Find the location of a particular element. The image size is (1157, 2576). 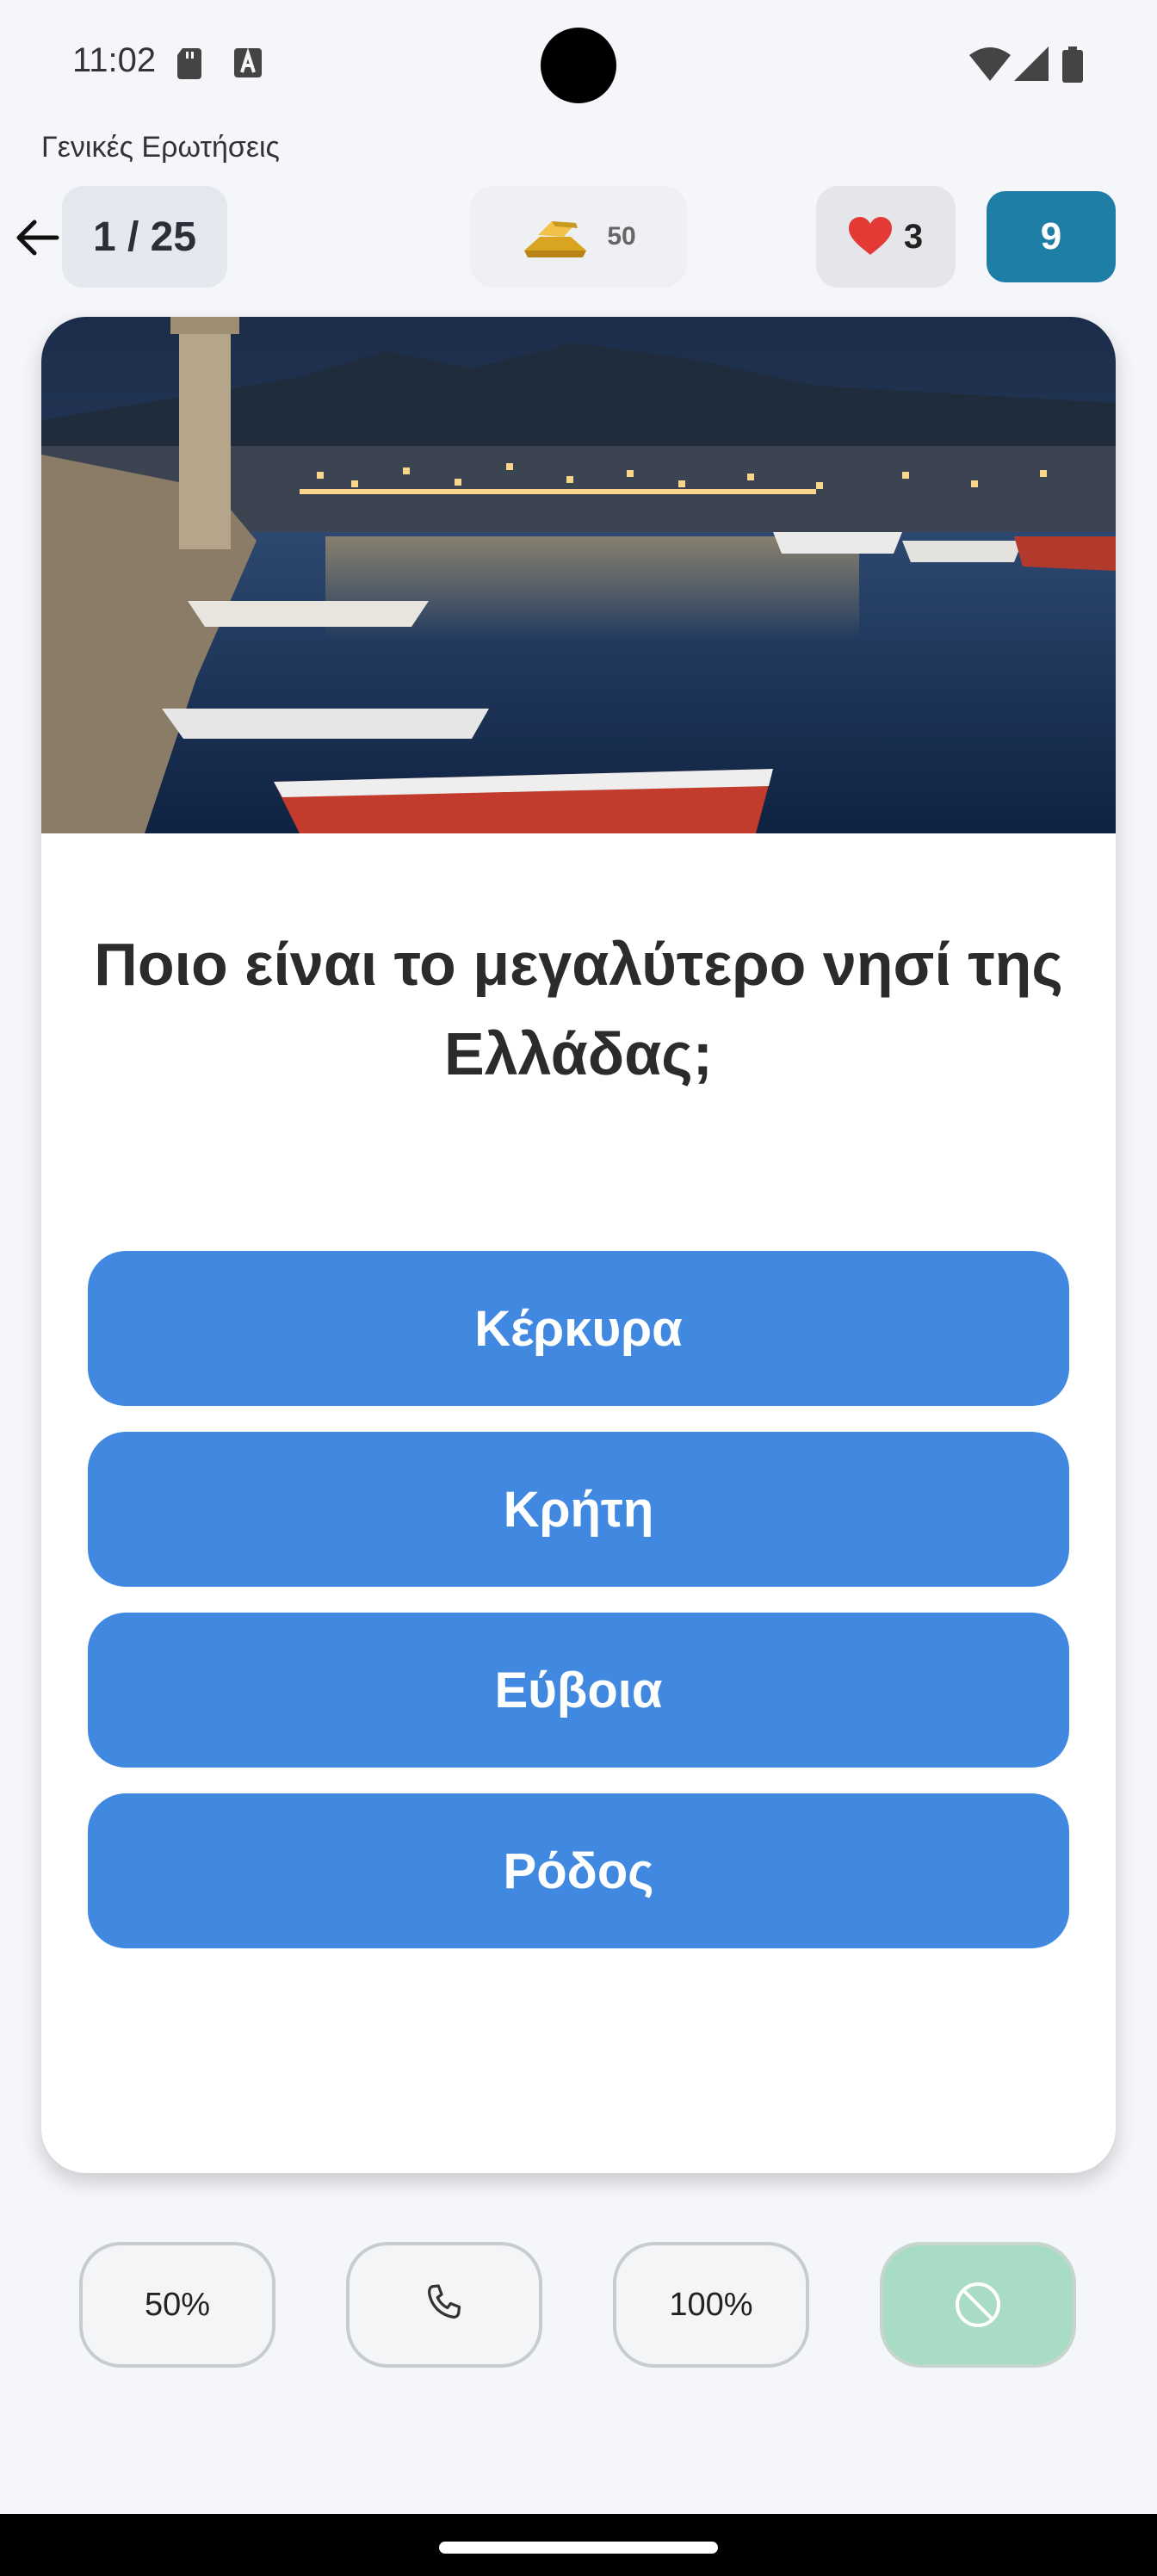

phone-icon is located at coordinates (445, 2301).